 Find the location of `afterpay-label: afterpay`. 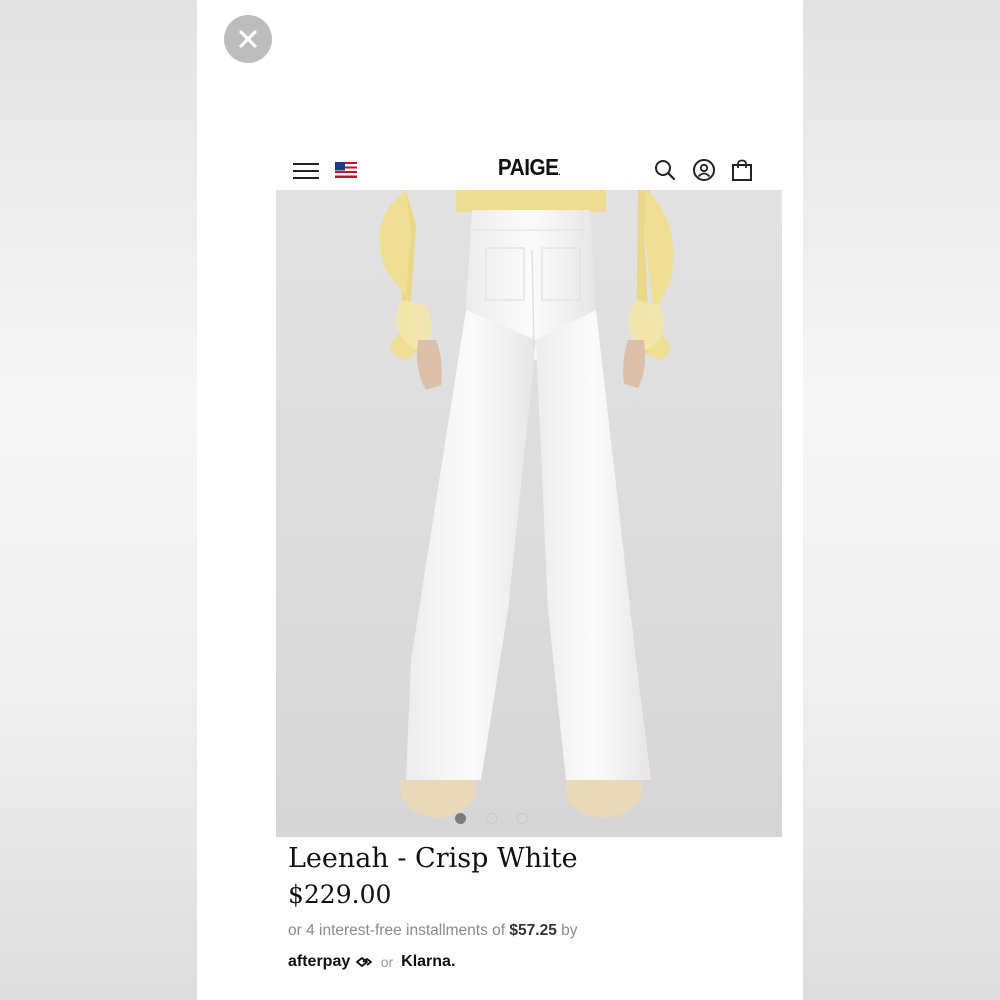

afterpay-label: afterpay is located at coordinates (319, 961).